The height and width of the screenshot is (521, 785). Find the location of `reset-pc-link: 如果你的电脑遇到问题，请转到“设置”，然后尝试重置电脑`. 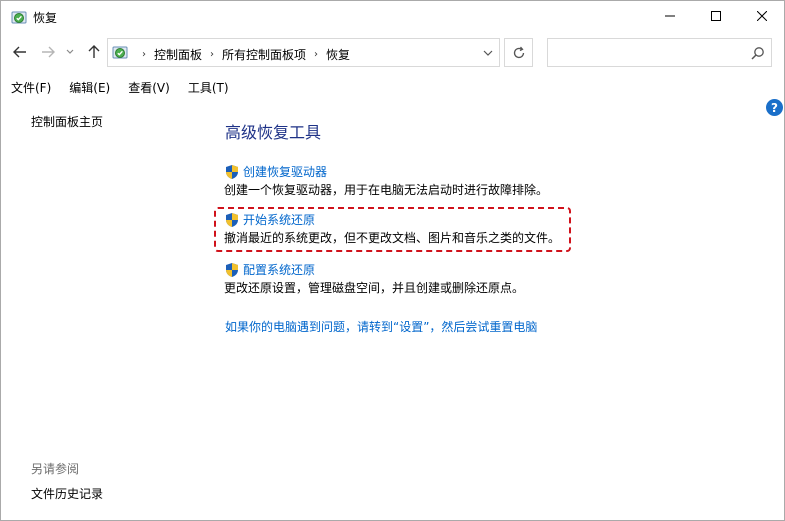

reset-pc-link: 如果你的电脑遇到问题，请转到“设置”，然后尝试重置电脑 is located at coordinates (381, 326).